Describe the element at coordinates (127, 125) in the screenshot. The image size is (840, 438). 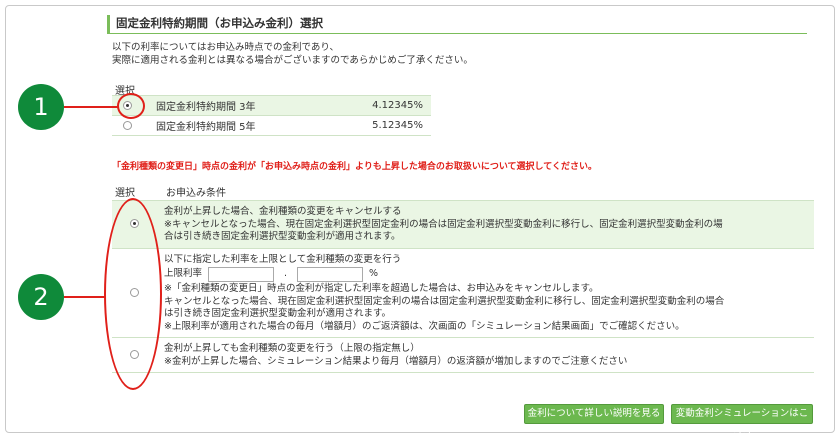
I see `rate-5year-radio` at that location.